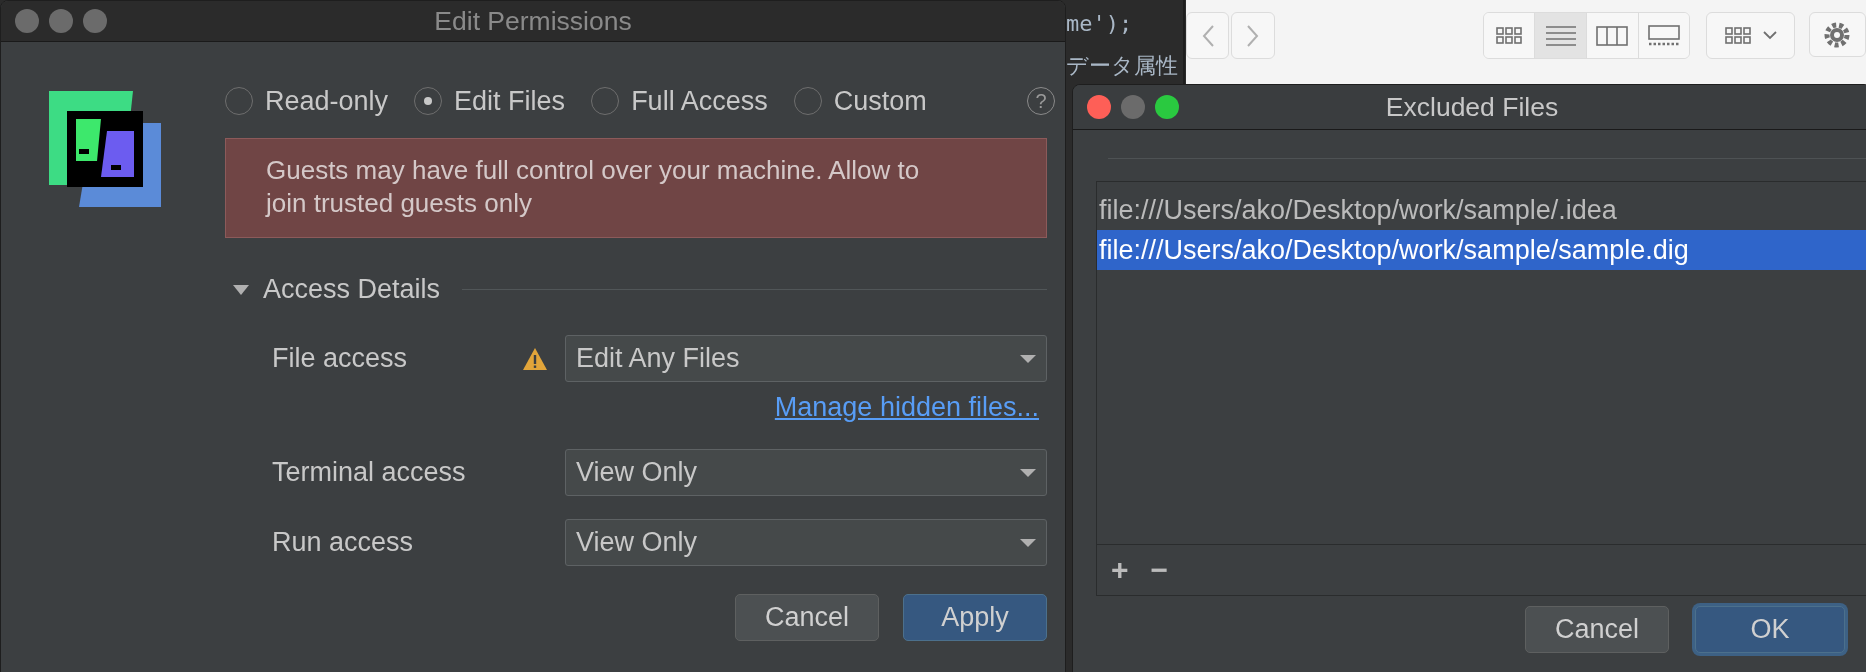  What do you see at coordinates (1472, 107) in the screenshot?
I see `window-title: Excluded Files` at bounding box center [1472, 107].